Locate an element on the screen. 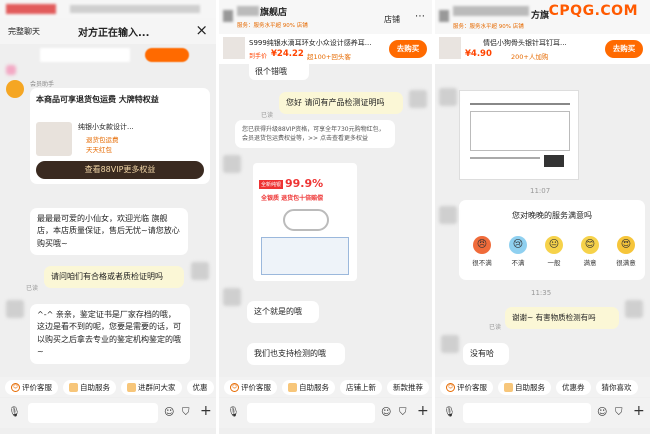  chat-header: 完整聊天 对方正在输入... × is located at coordinates (108, 31).